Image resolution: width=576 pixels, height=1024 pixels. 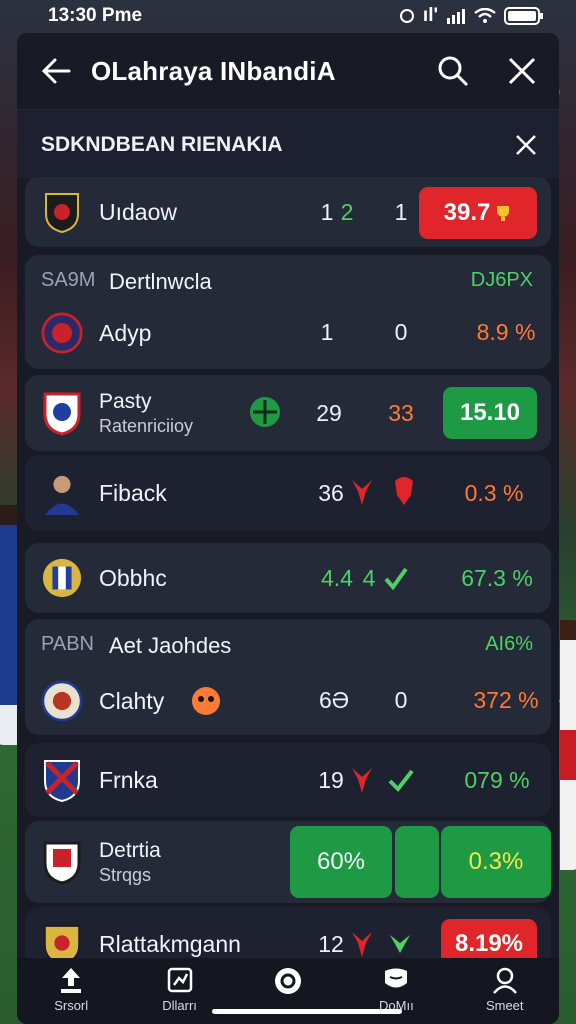 I want to click on back-arrow-icon, so click(x=56, y=71).